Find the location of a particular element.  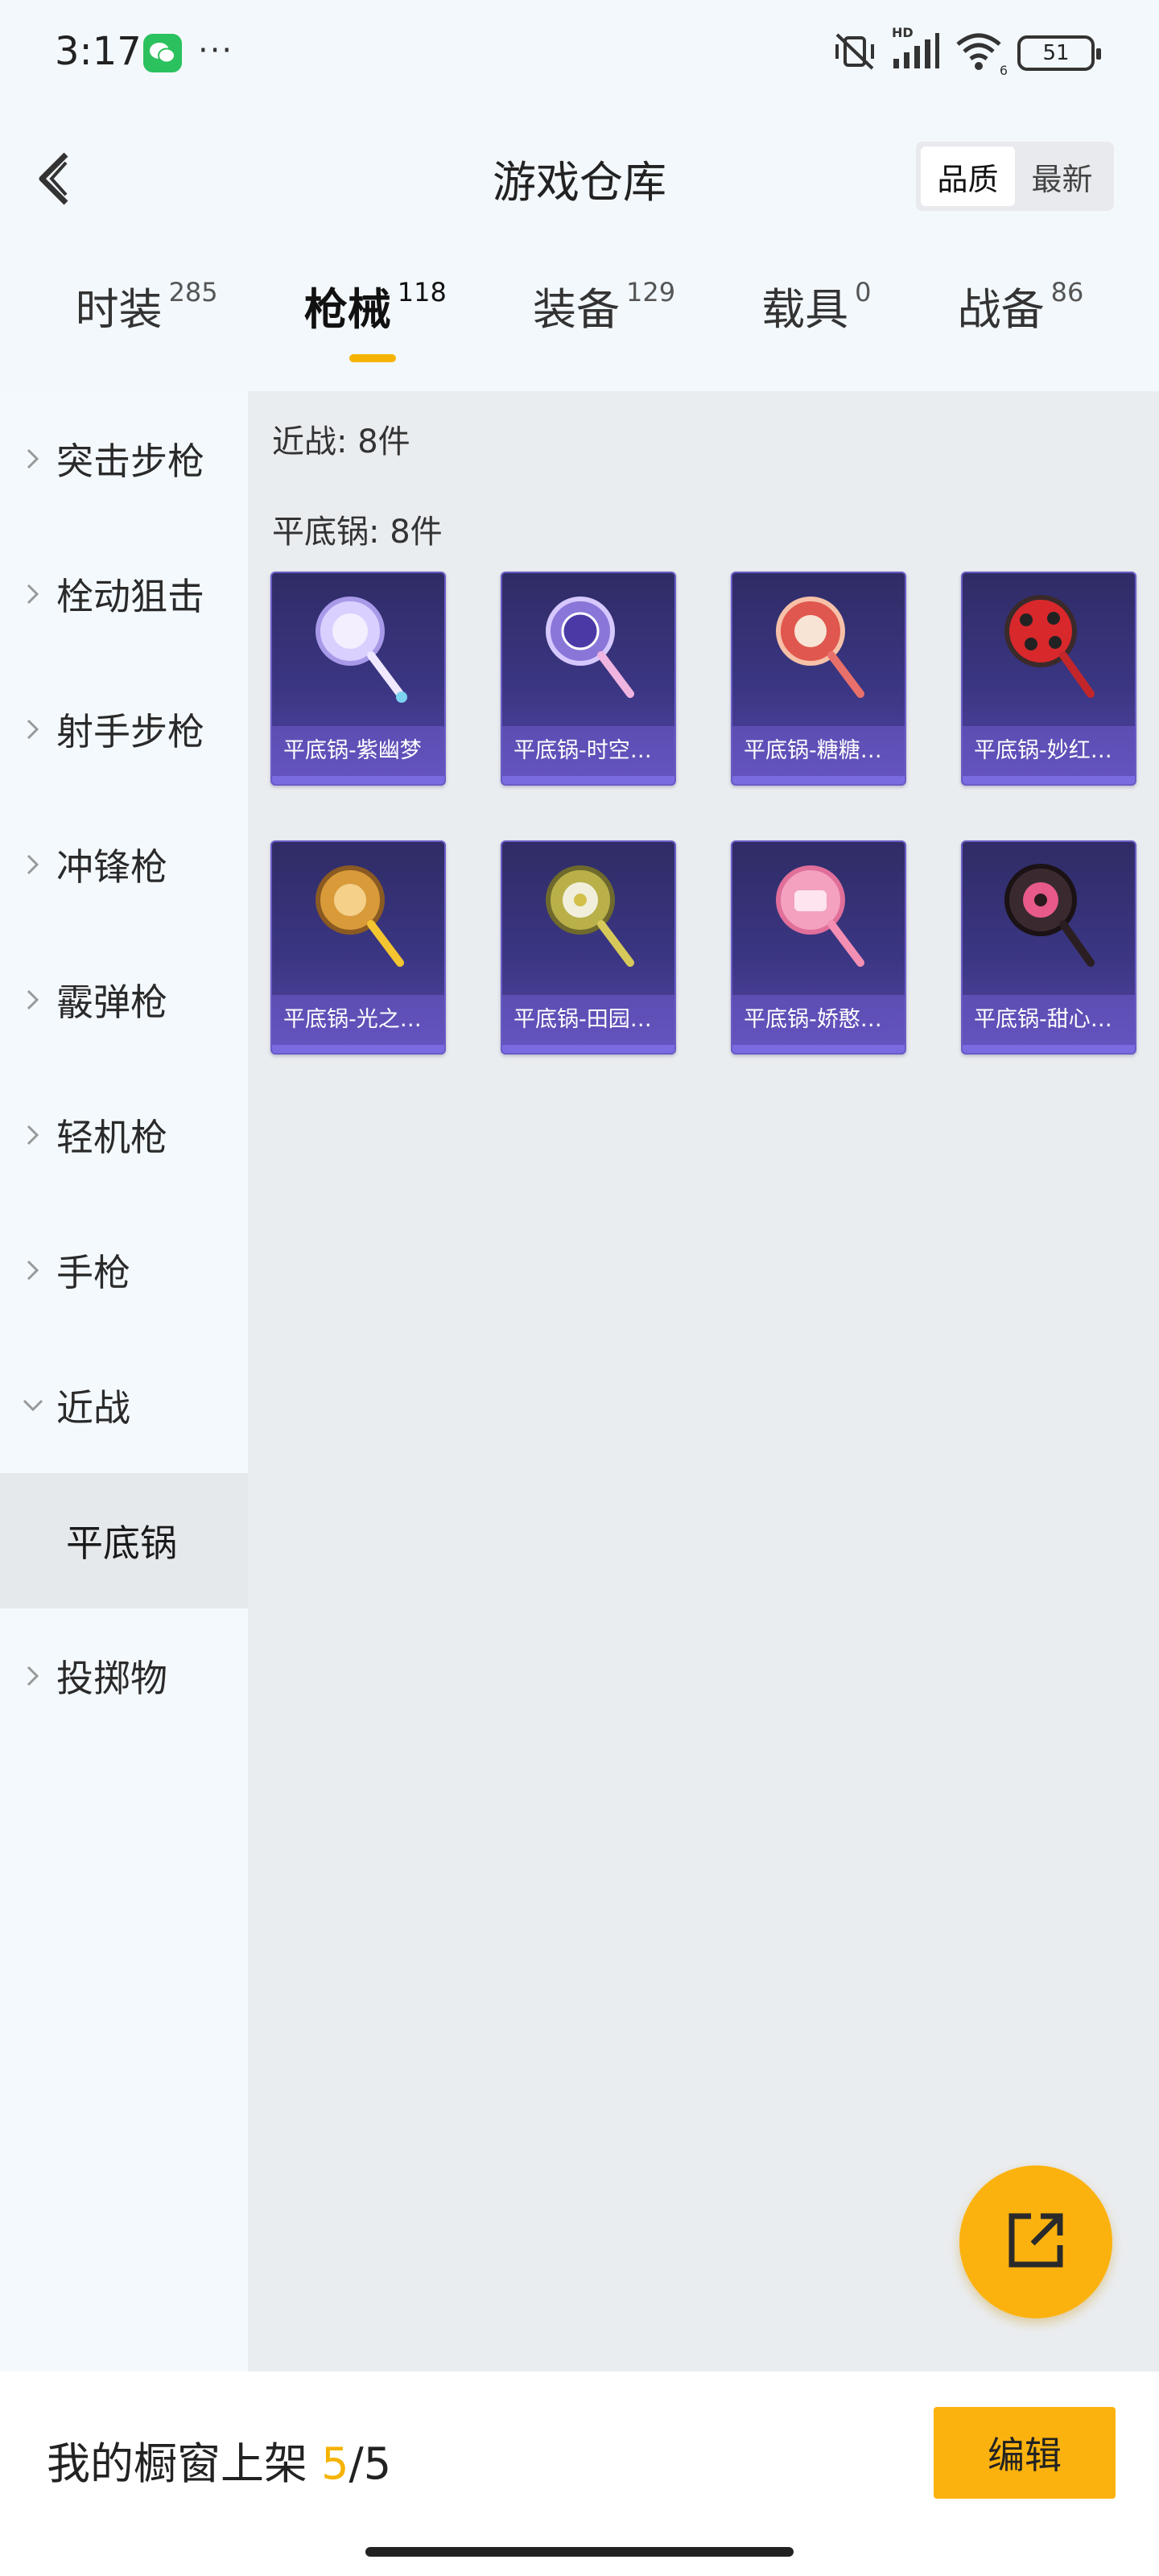

sidebar-item-label: 轻机枪 is located at coordinates (111, 1137).